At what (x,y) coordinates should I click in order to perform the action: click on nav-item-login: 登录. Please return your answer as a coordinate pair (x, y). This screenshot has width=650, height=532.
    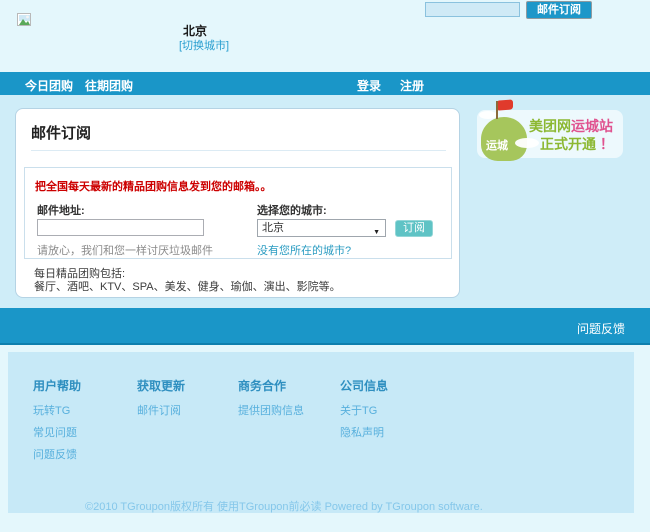
    Looking at the image, I should click on (369, 85).